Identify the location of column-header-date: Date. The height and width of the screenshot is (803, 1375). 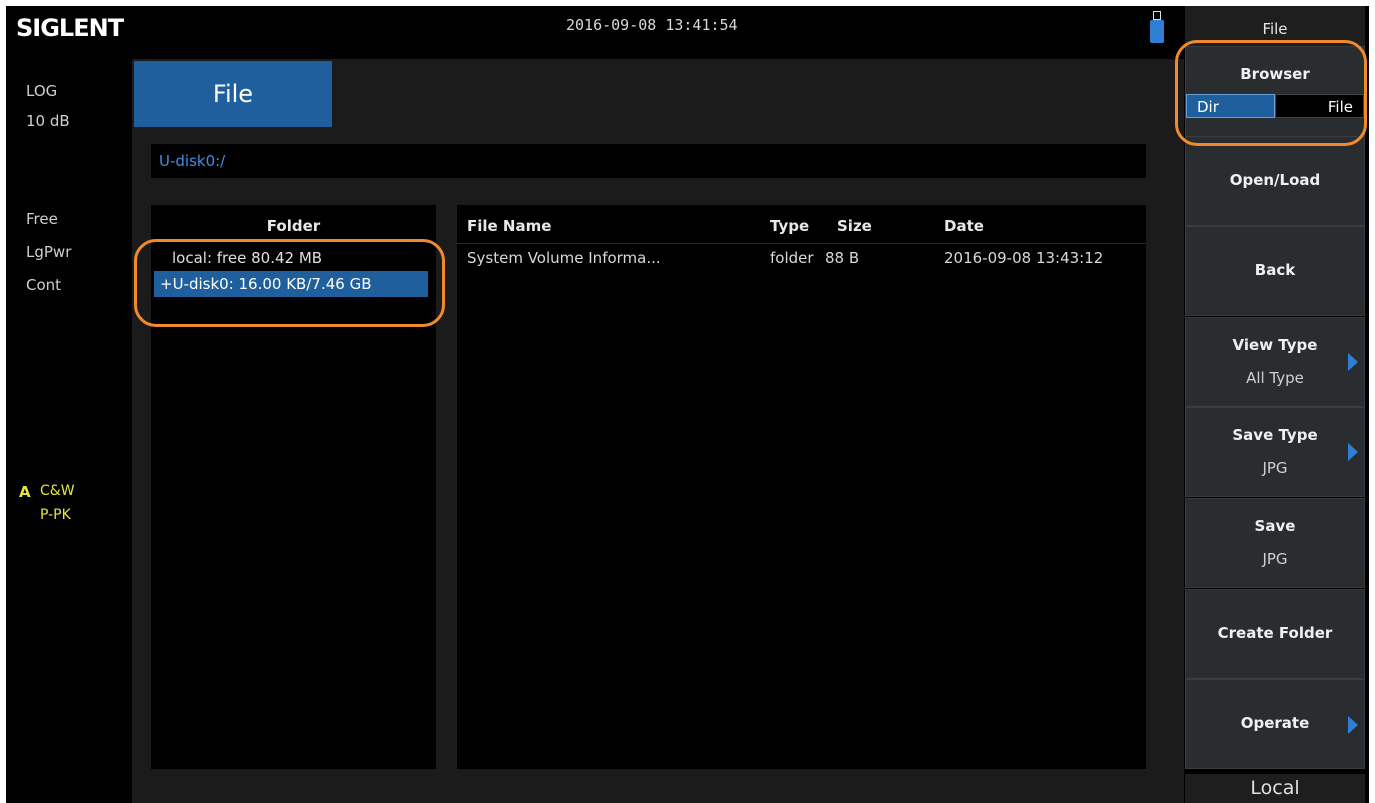
(964, 226).